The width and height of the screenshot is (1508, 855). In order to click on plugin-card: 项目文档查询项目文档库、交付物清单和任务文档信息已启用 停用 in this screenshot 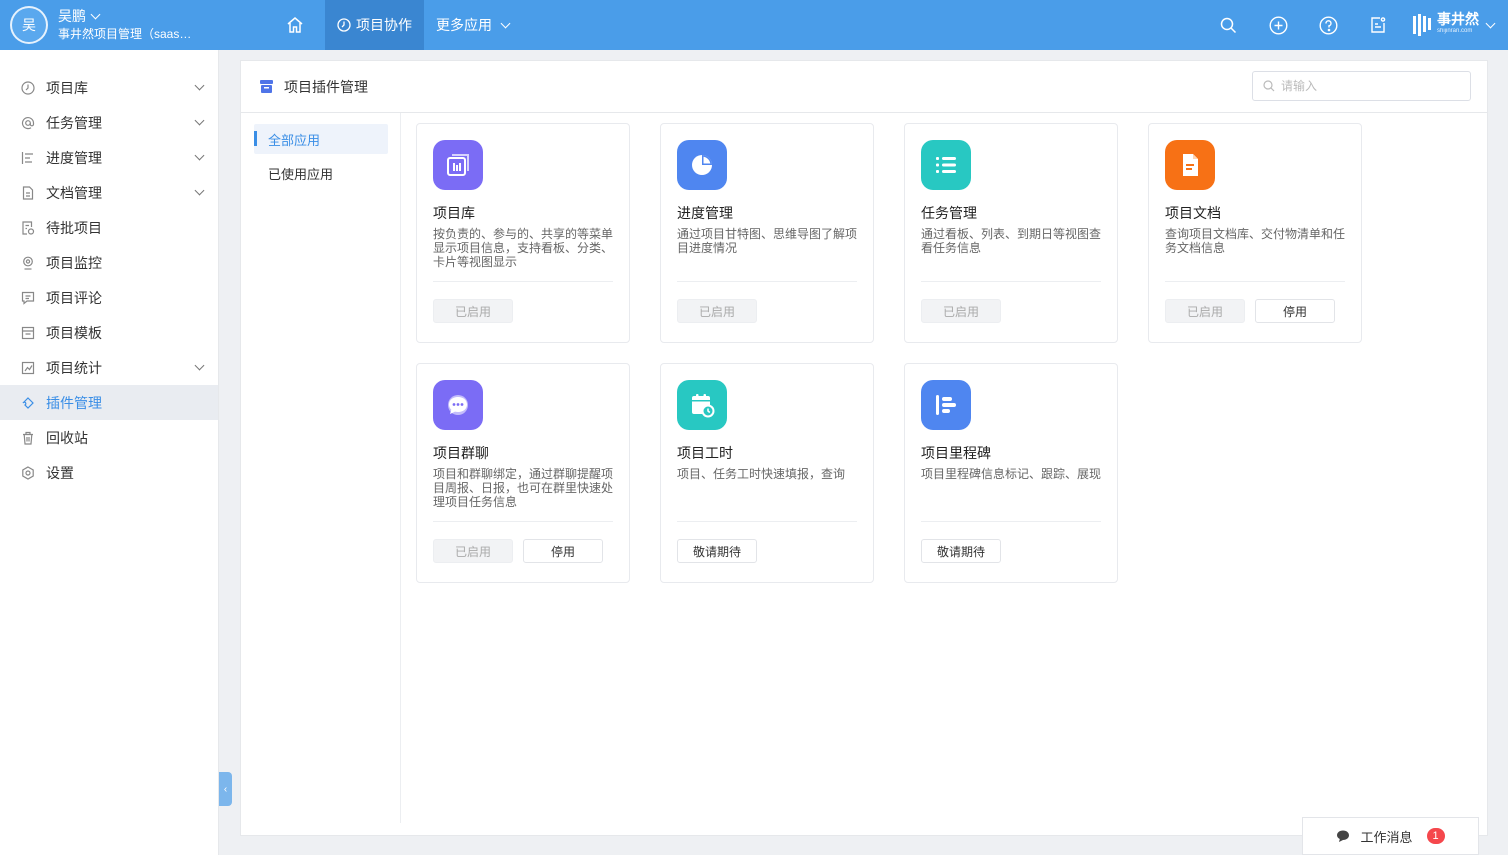, I will do `click(1255, 233)`.